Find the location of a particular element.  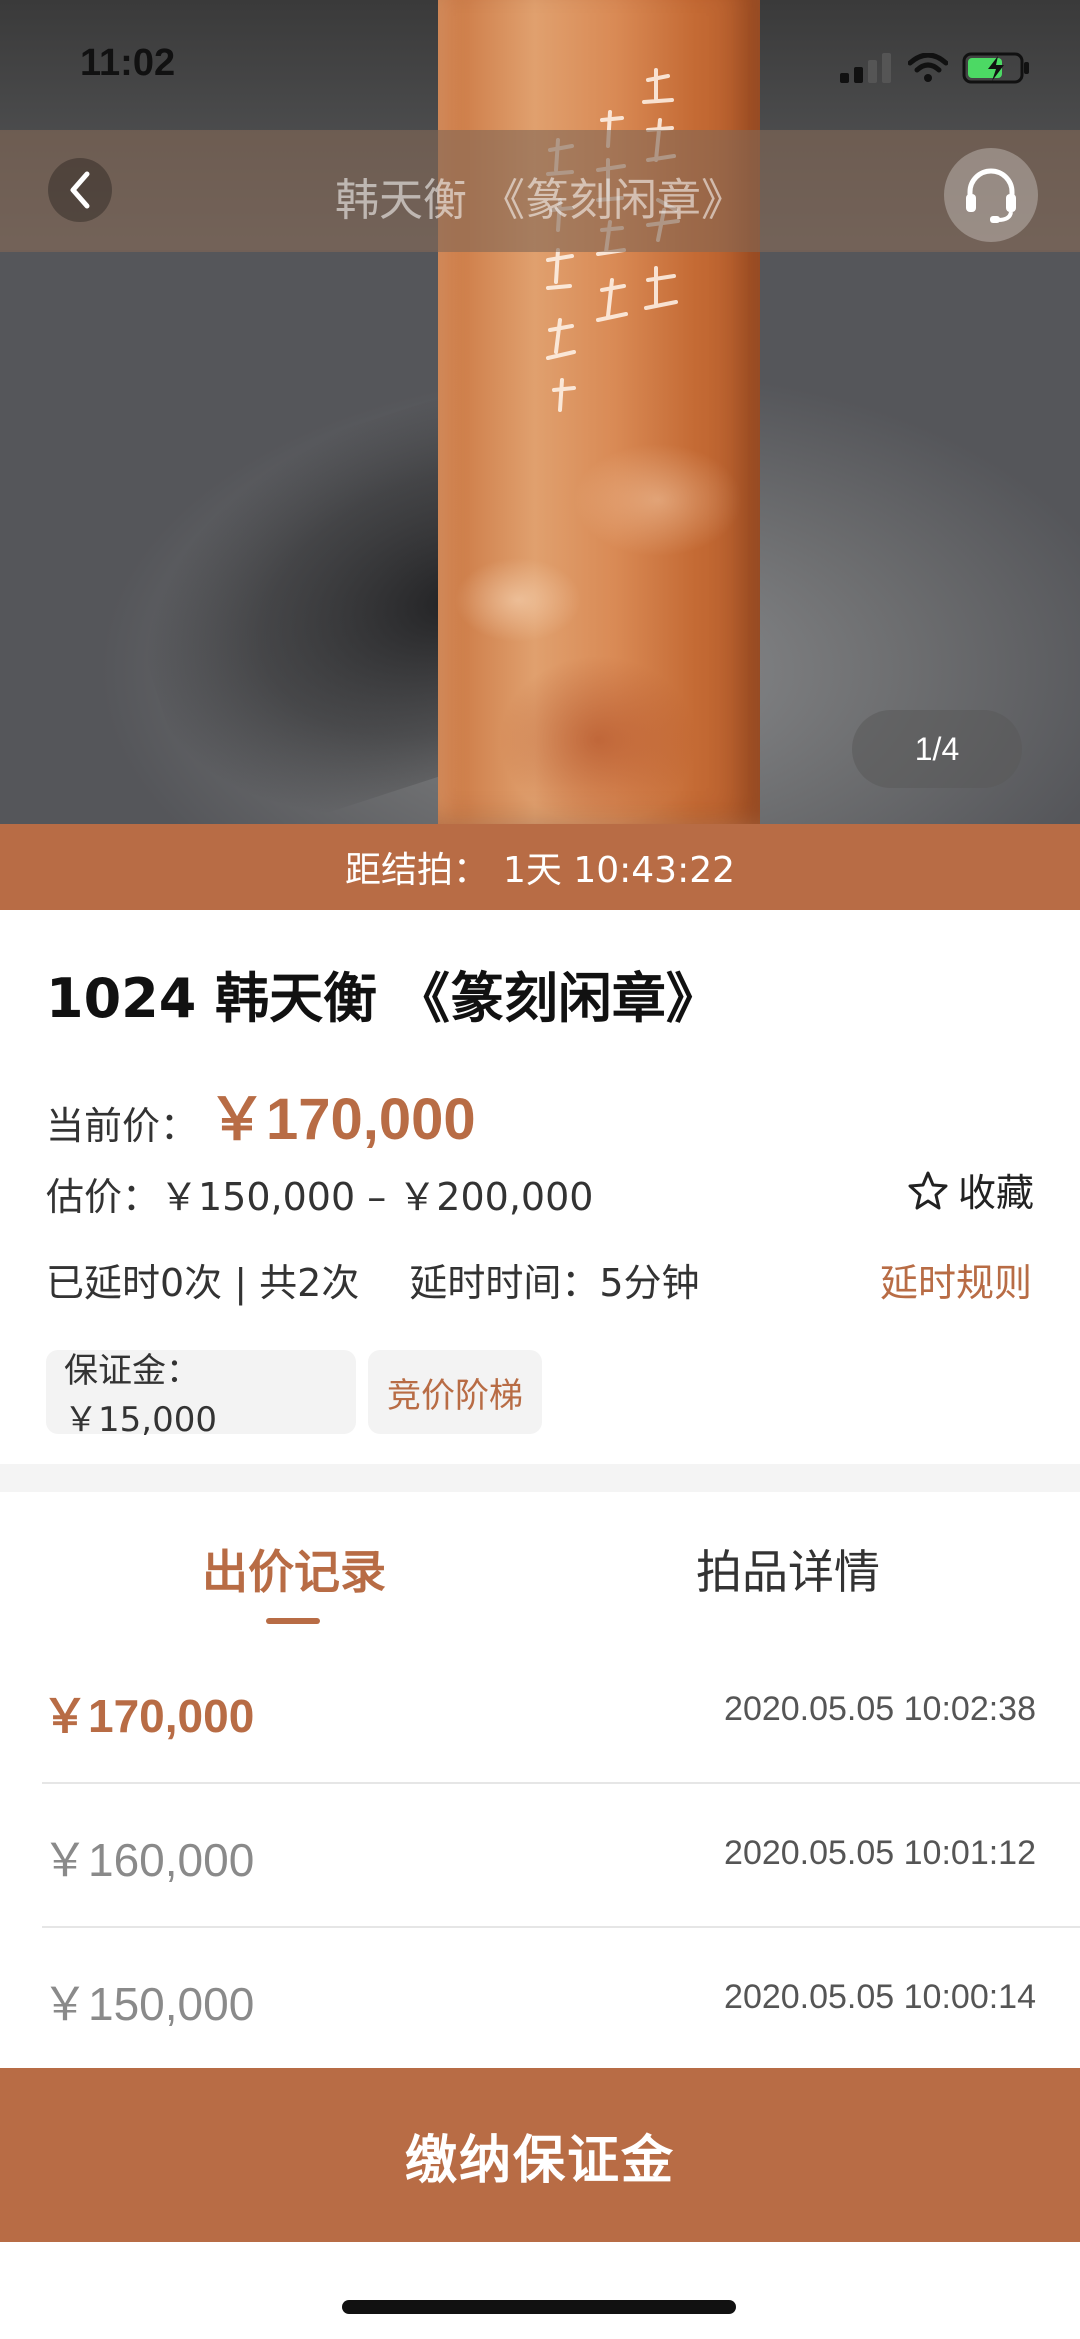

star-outline-icon is located at coordinates (928, 1190).